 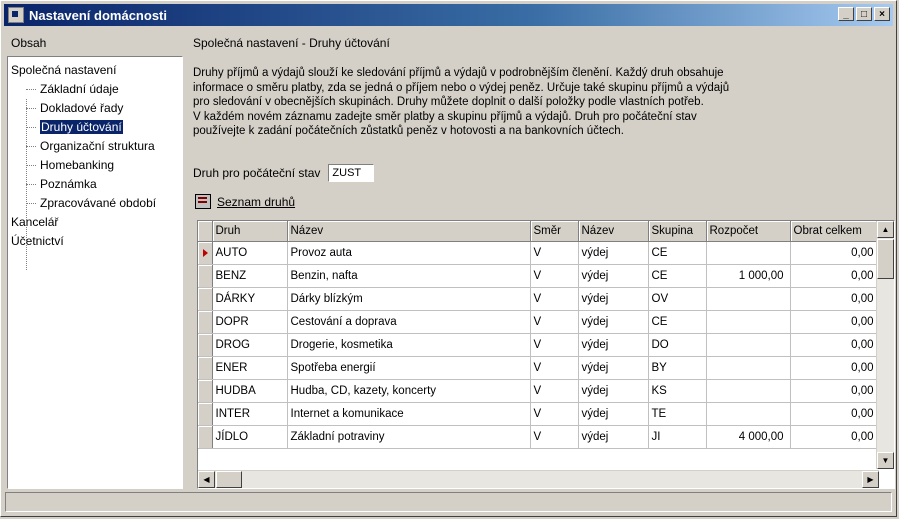 I want to click on scroll-left-arrow-icon: ◀, so click(x=206, y=479).